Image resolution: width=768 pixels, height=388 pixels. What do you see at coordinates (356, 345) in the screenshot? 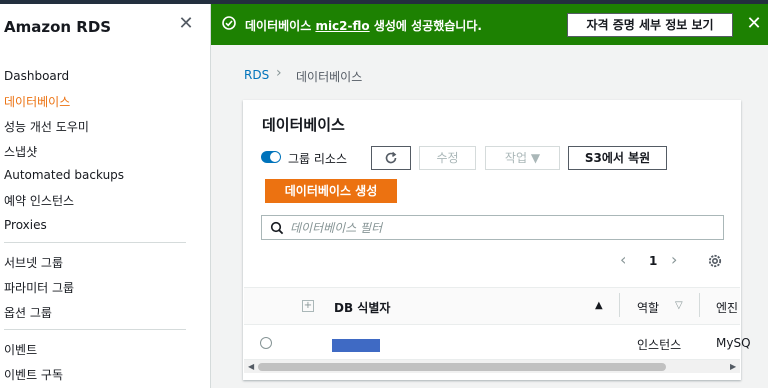
I see `db-identifier-redacted` at bounding box center [356, 345].